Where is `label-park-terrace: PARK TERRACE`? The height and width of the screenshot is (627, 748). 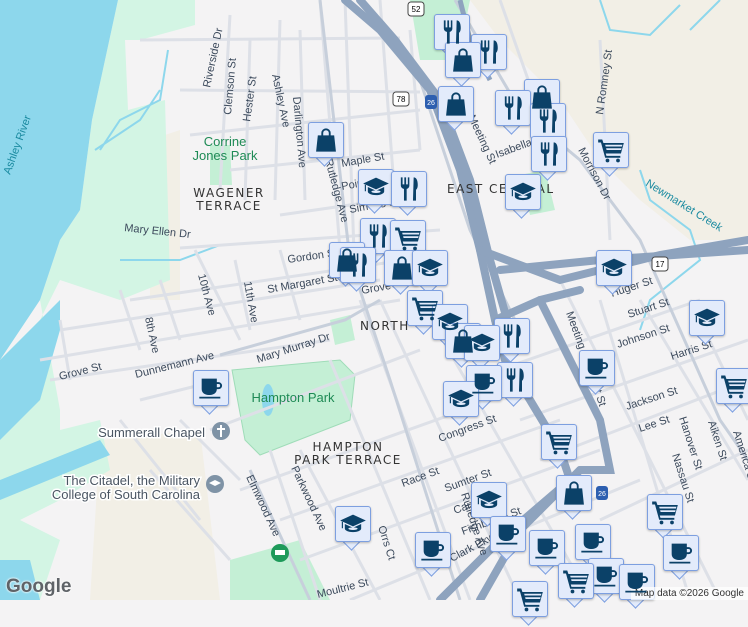
label-park-terrace: PARK TERRACE is located at coordinates (348, 460).